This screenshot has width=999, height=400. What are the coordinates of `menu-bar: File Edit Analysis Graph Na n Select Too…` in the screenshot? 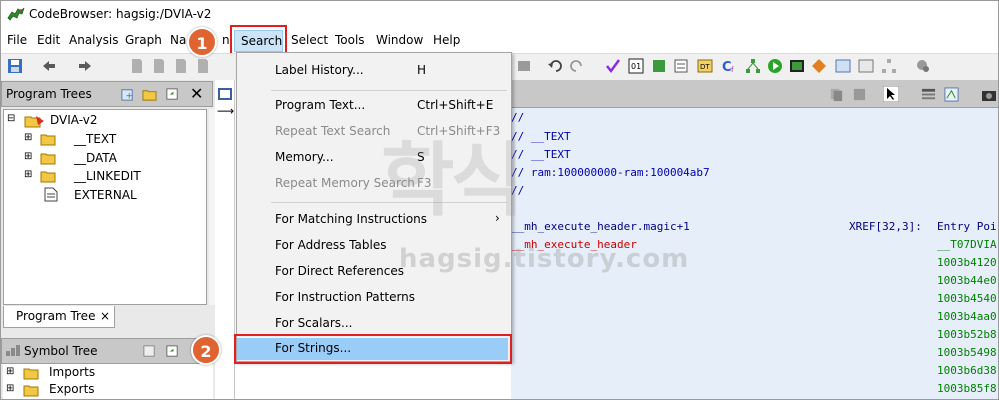 It's located at (499, 41).